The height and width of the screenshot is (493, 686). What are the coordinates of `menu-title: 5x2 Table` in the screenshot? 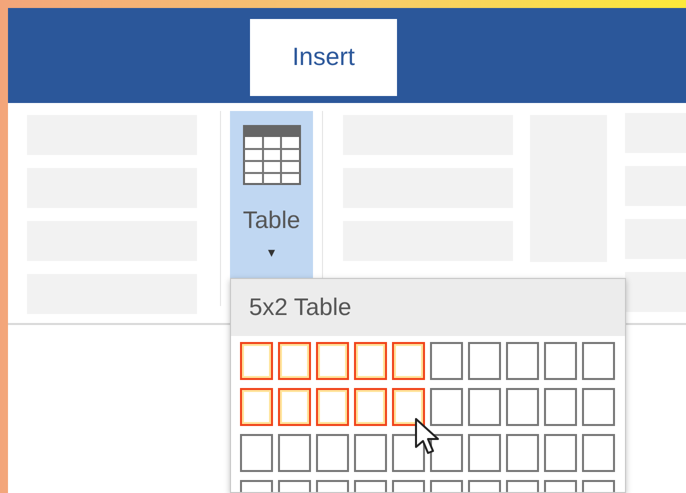 It's located at (300, 307).